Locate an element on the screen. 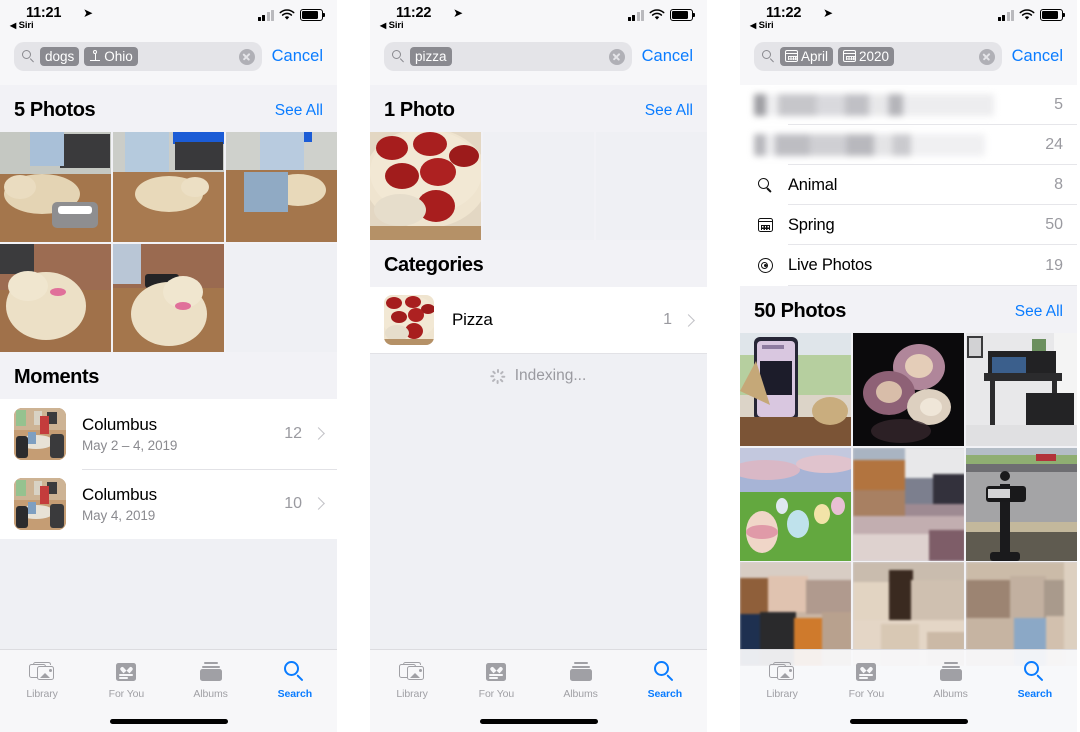  photos-section-header: 1 Photo See All is located at coordinates (538, 108).